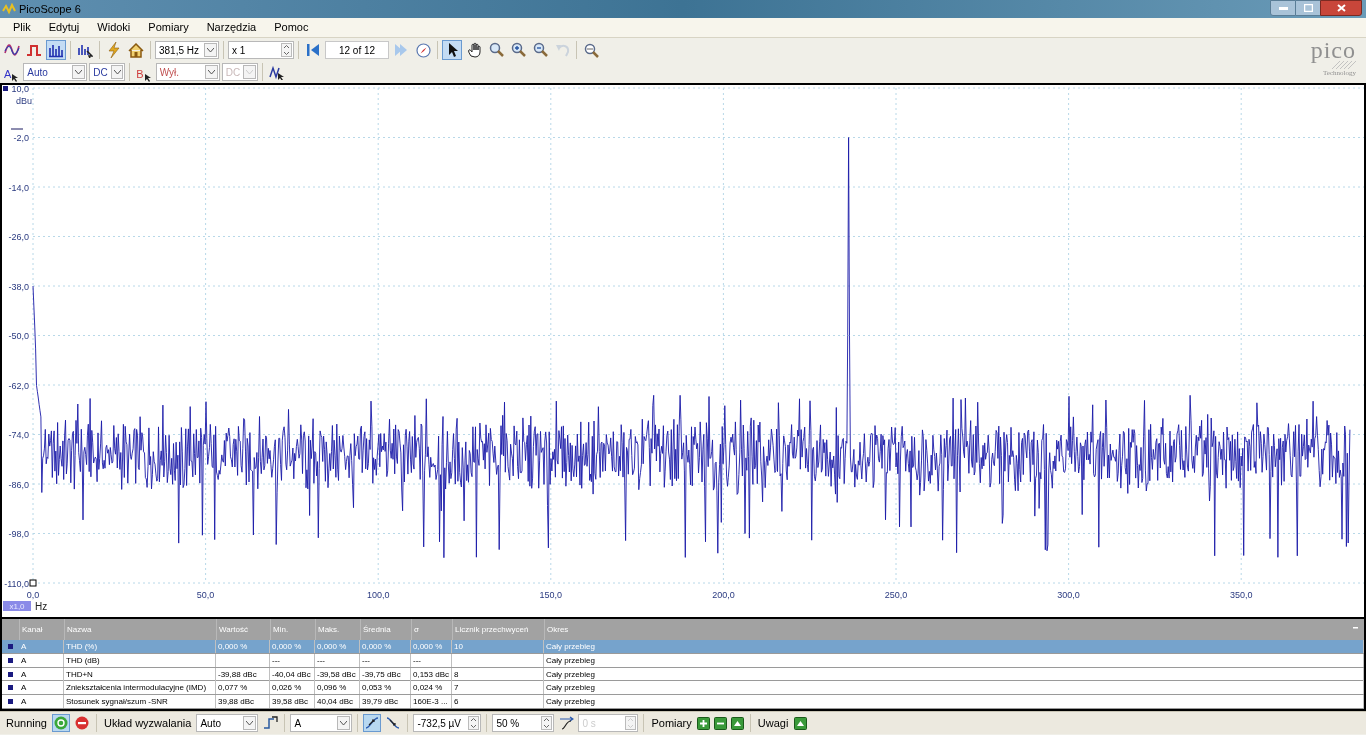 The image size is (1366, 735). What do you see at coordinates (523, 723) in the screenshot?
I see `pretrigger-spinbox: 50 %` at bounding box center [523, 723].